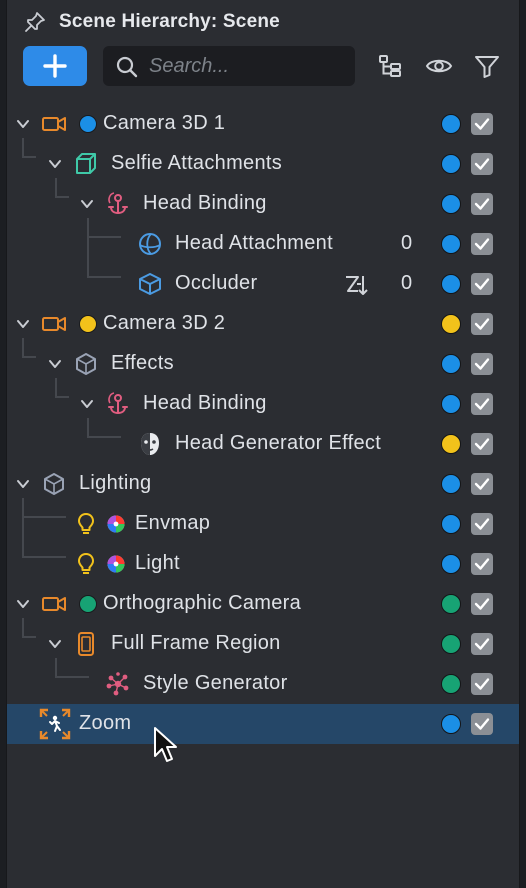 The width and height of the screenshot is (526, 888). Describe the element at coordinates (86, 563) in the screenshot. I see `bulb-icon` at that location.